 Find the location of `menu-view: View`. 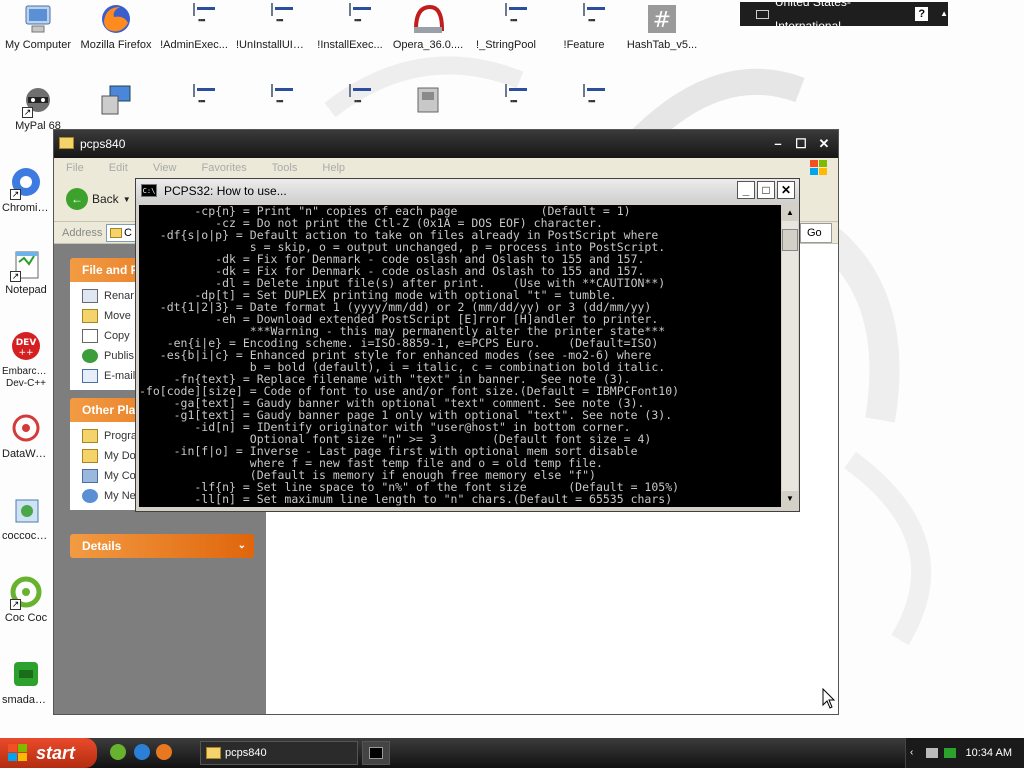

menu-view: View is located at coordinates (165, 168).